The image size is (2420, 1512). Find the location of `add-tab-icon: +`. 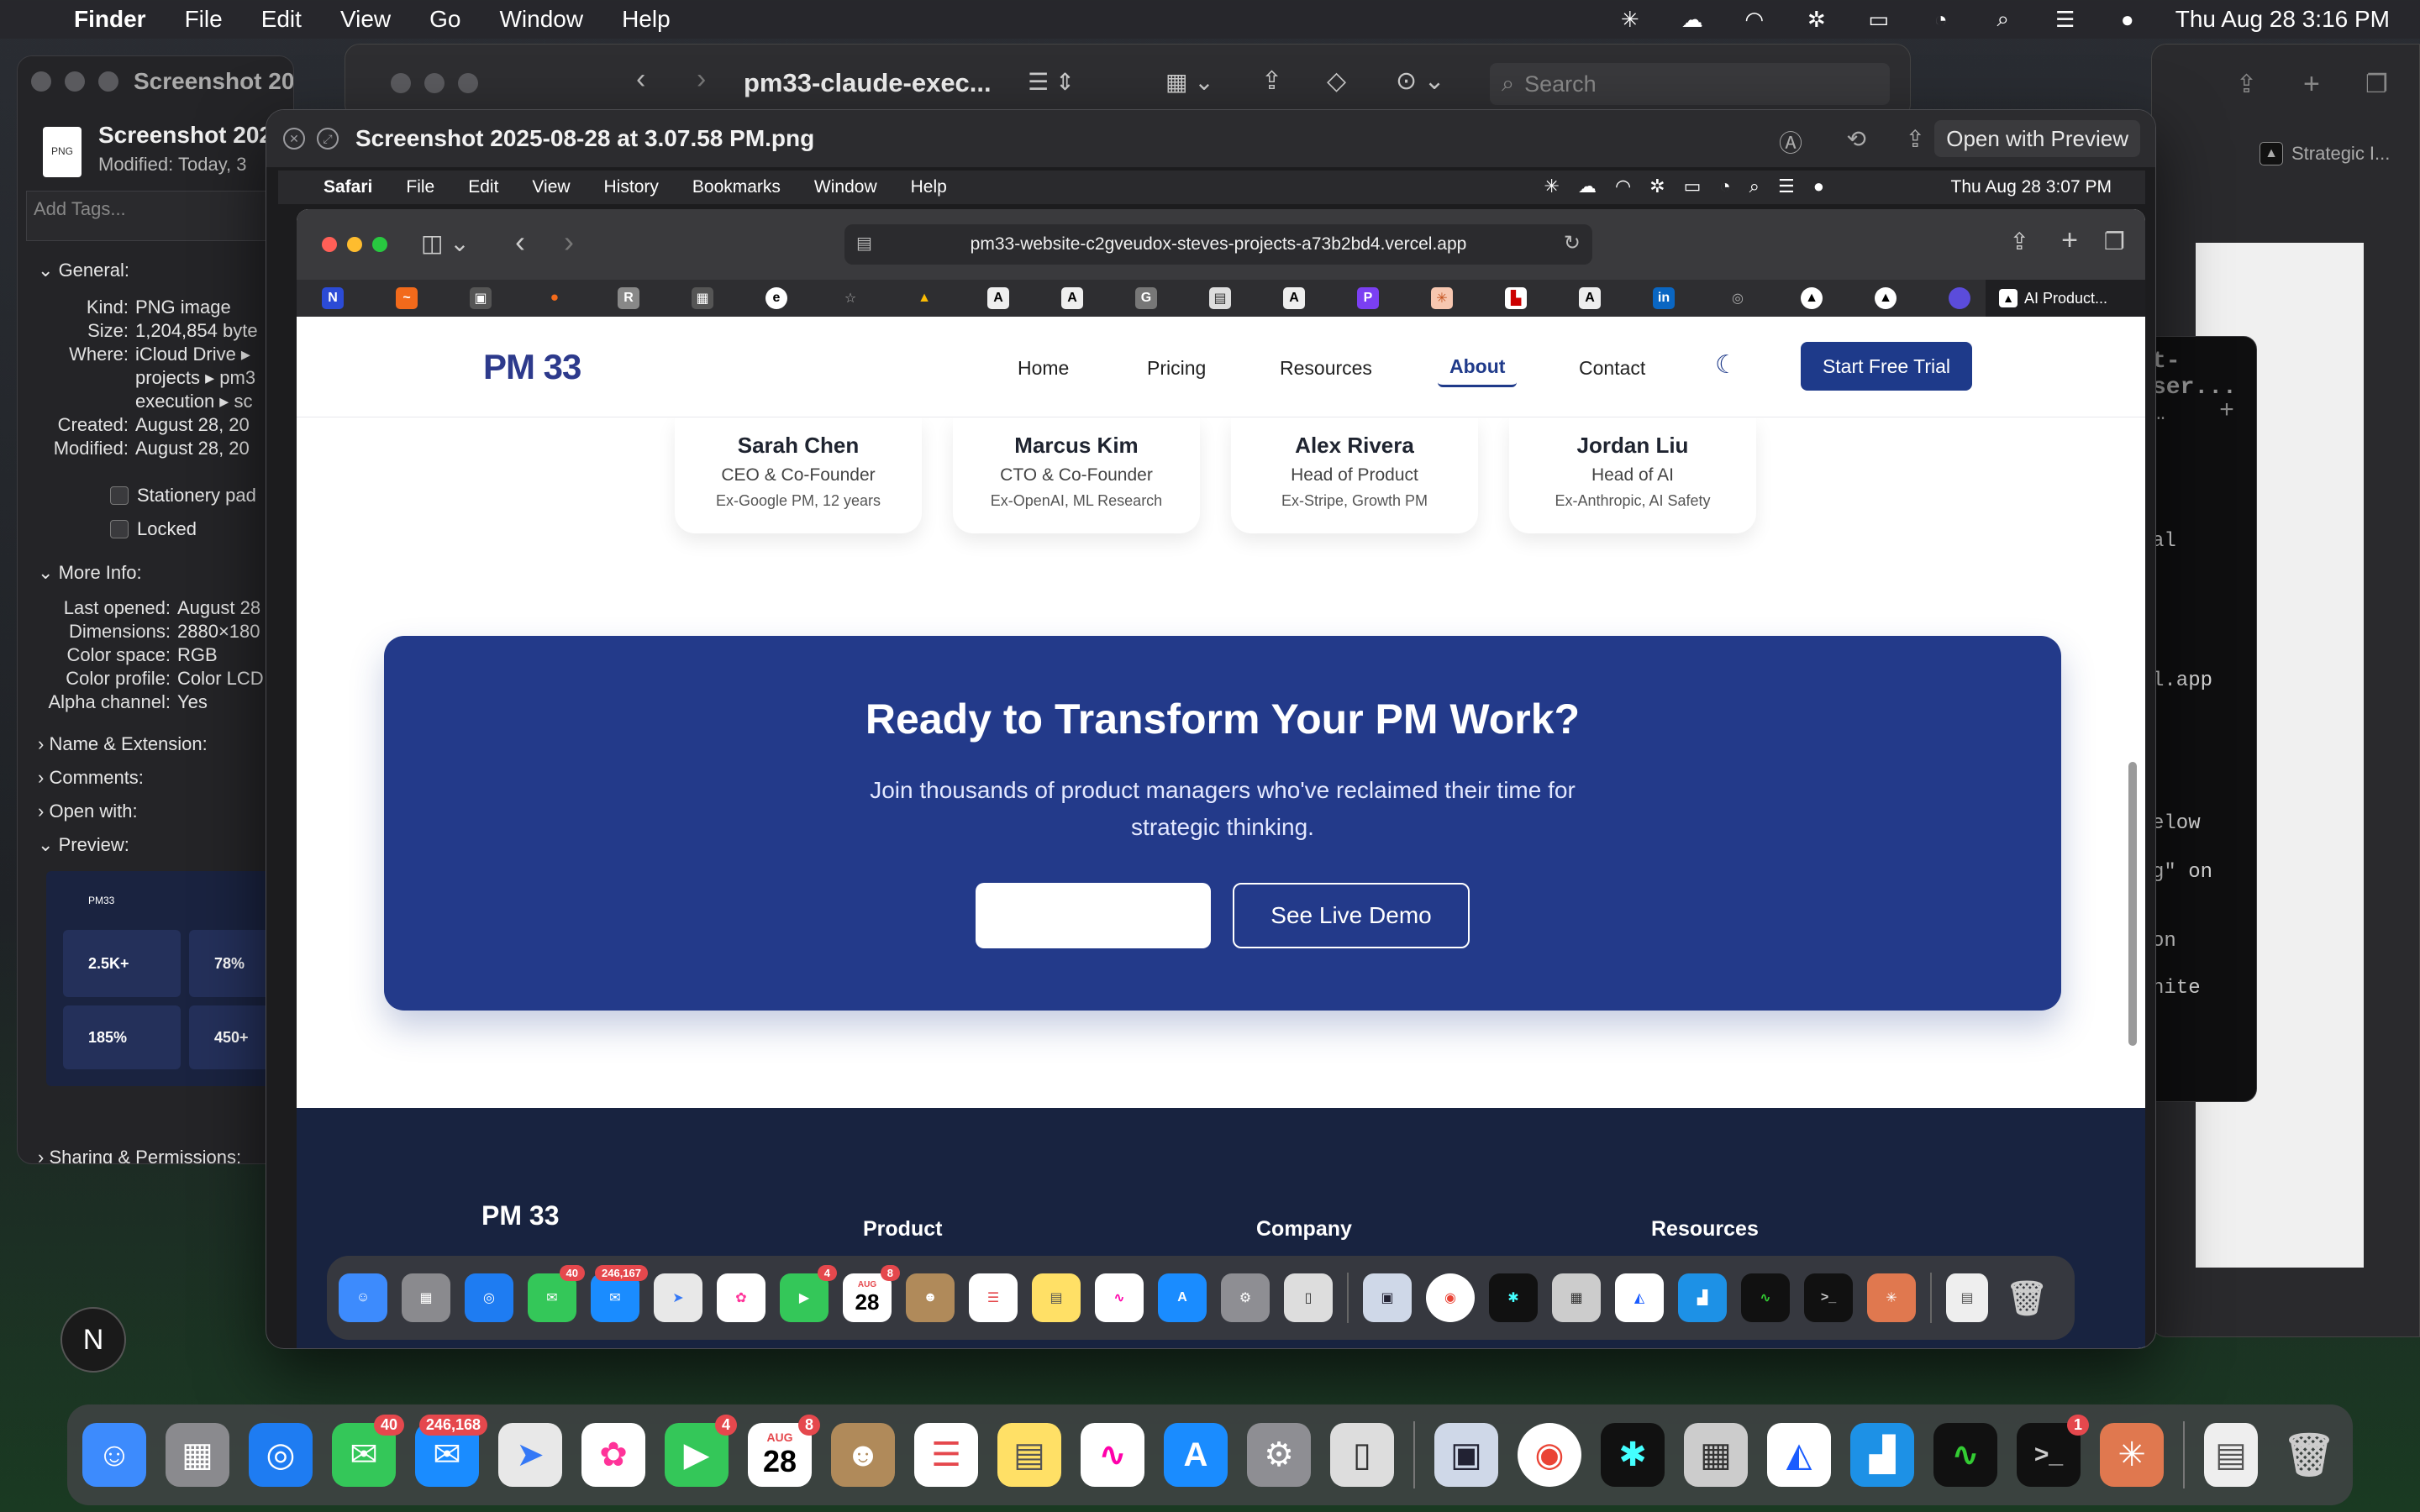

add-tab-icon: + is located at coordinates (2226, 411).